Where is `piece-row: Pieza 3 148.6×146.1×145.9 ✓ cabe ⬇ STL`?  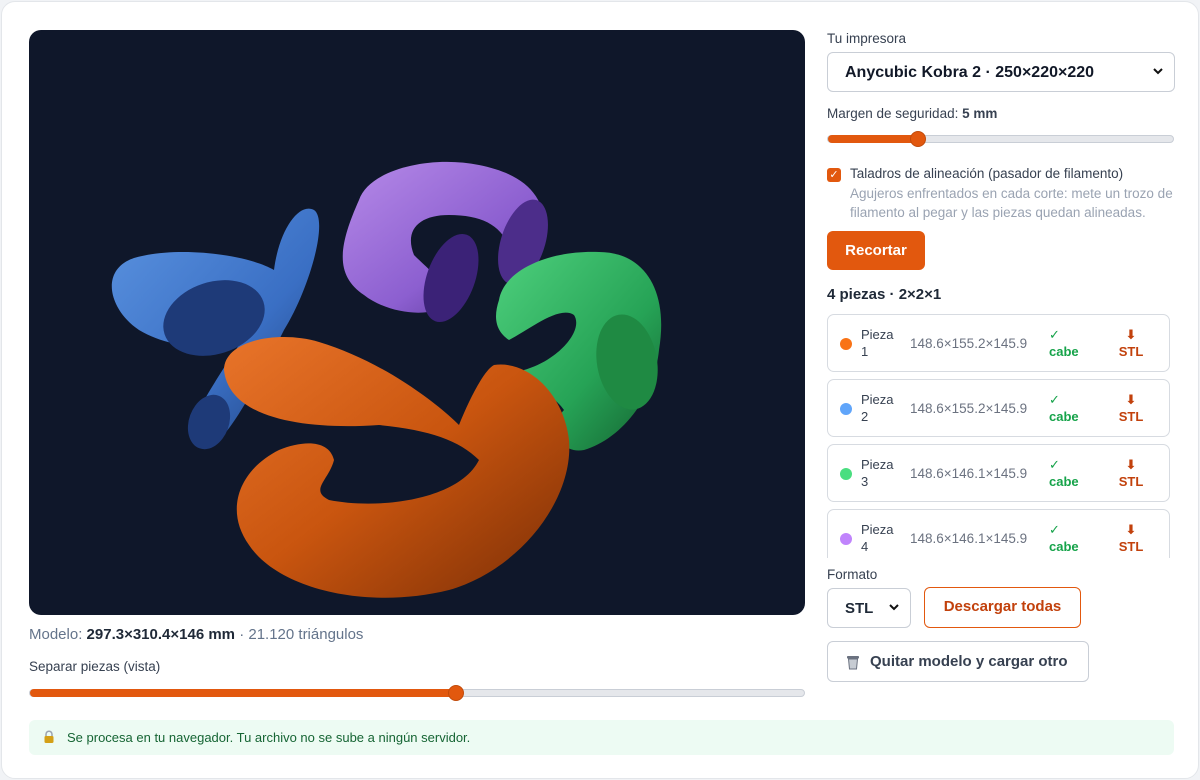 piece-row: Pieza 3 148.6×146.1×145.9 ✓ cabe ⬇ STL is located at coordinates (998, 473).